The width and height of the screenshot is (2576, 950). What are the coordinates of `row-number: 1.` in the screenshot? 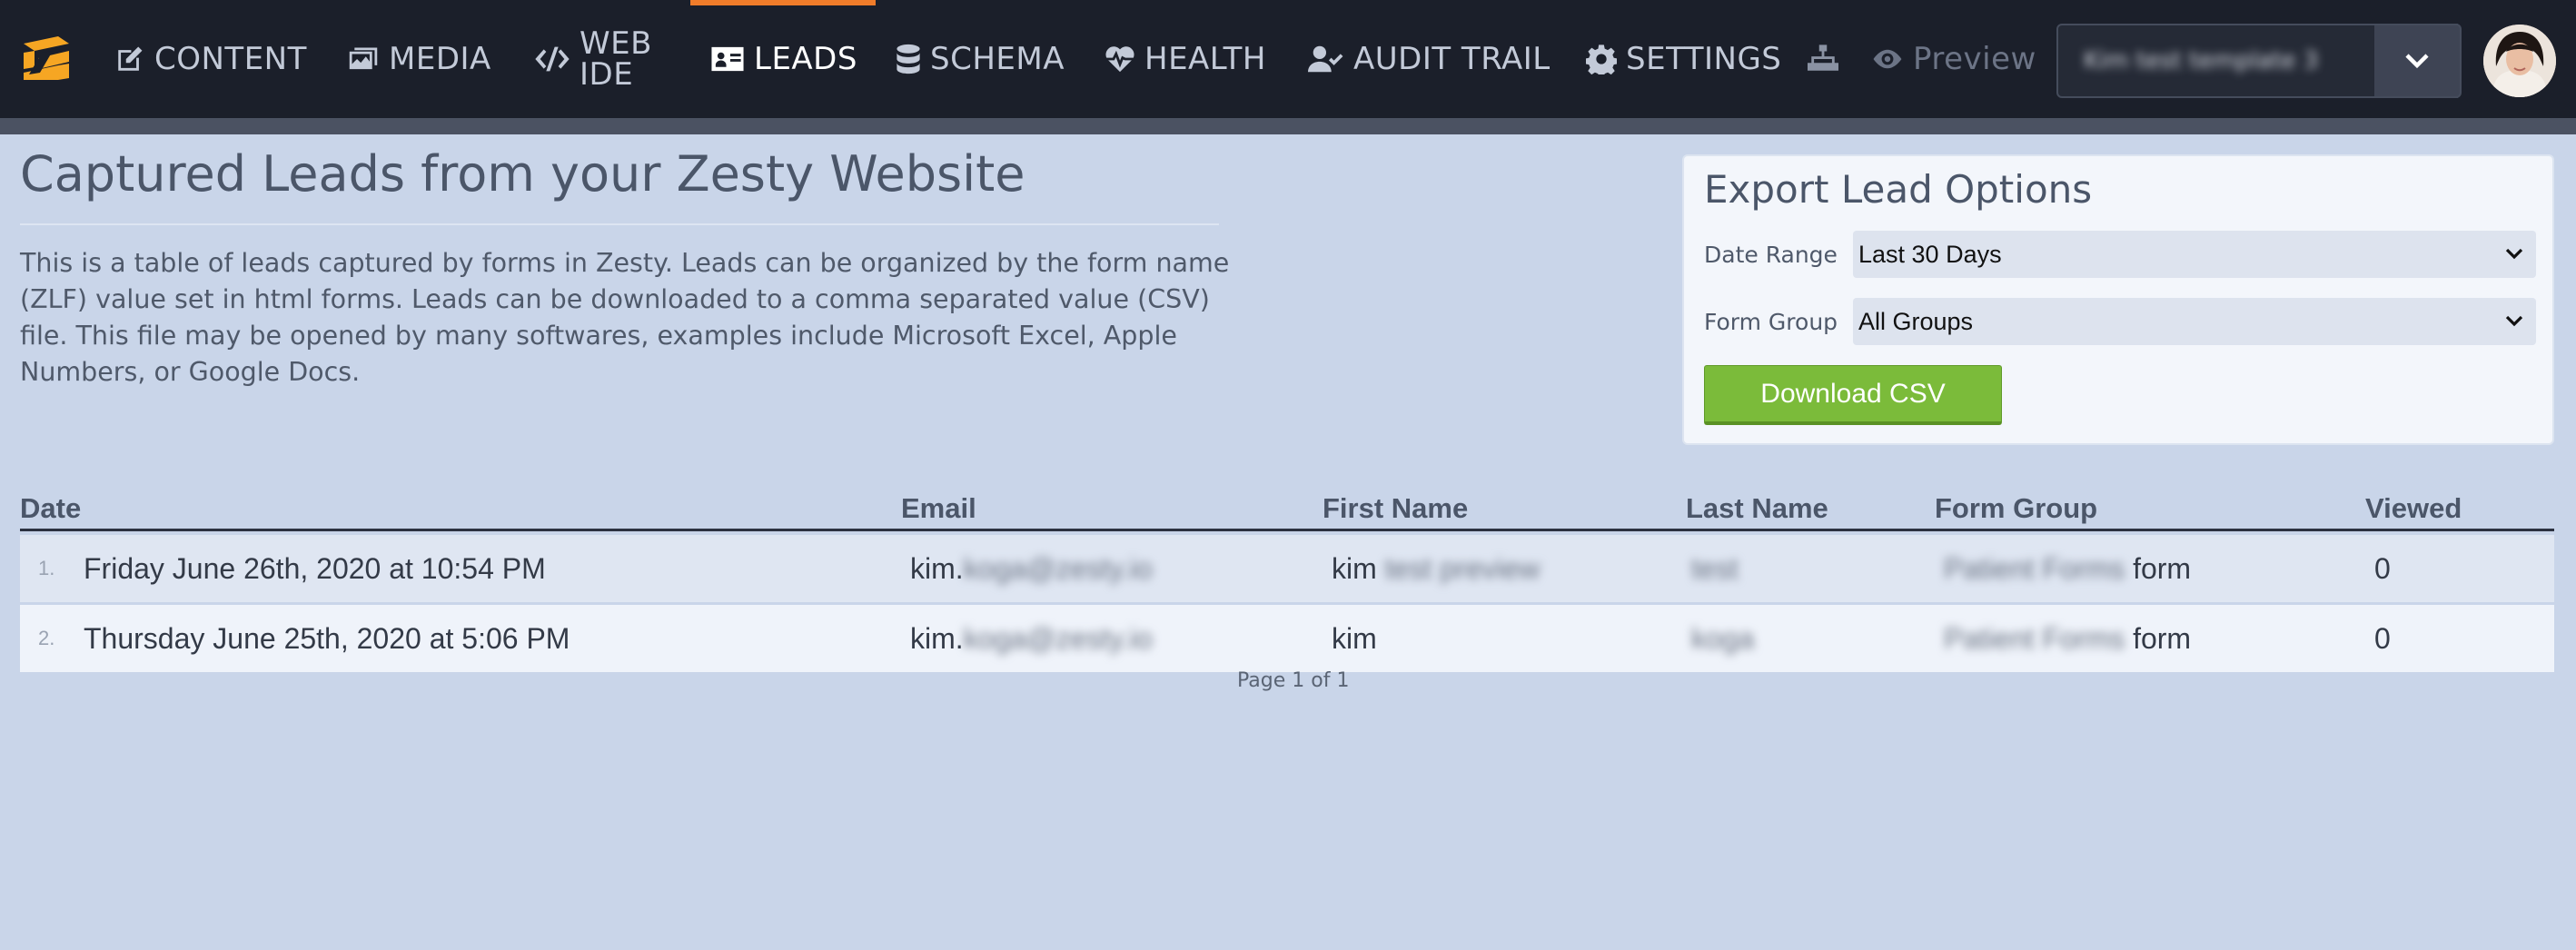 It's located at (46, 568).